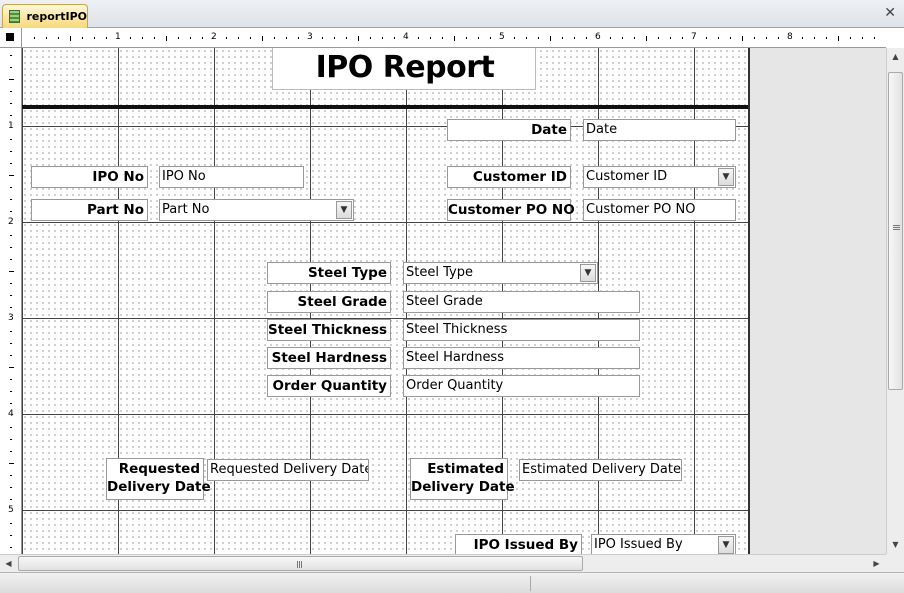 This screenshot has width=904, height=593. I want to click on steel-thickness-label: Steel Thickness, so click(329, 330).